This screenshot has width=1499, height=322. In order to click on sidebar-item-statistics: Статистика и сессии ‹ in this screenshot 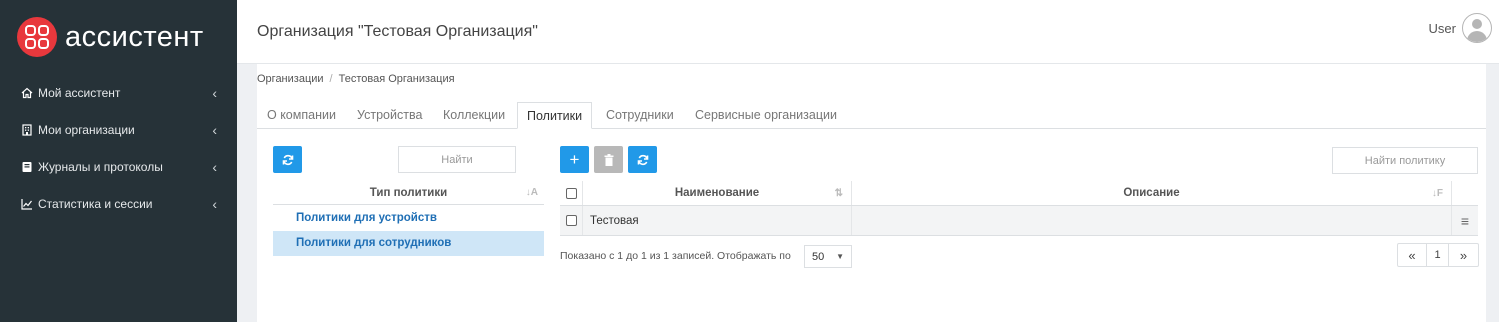, I will do `click(118, 203)`.